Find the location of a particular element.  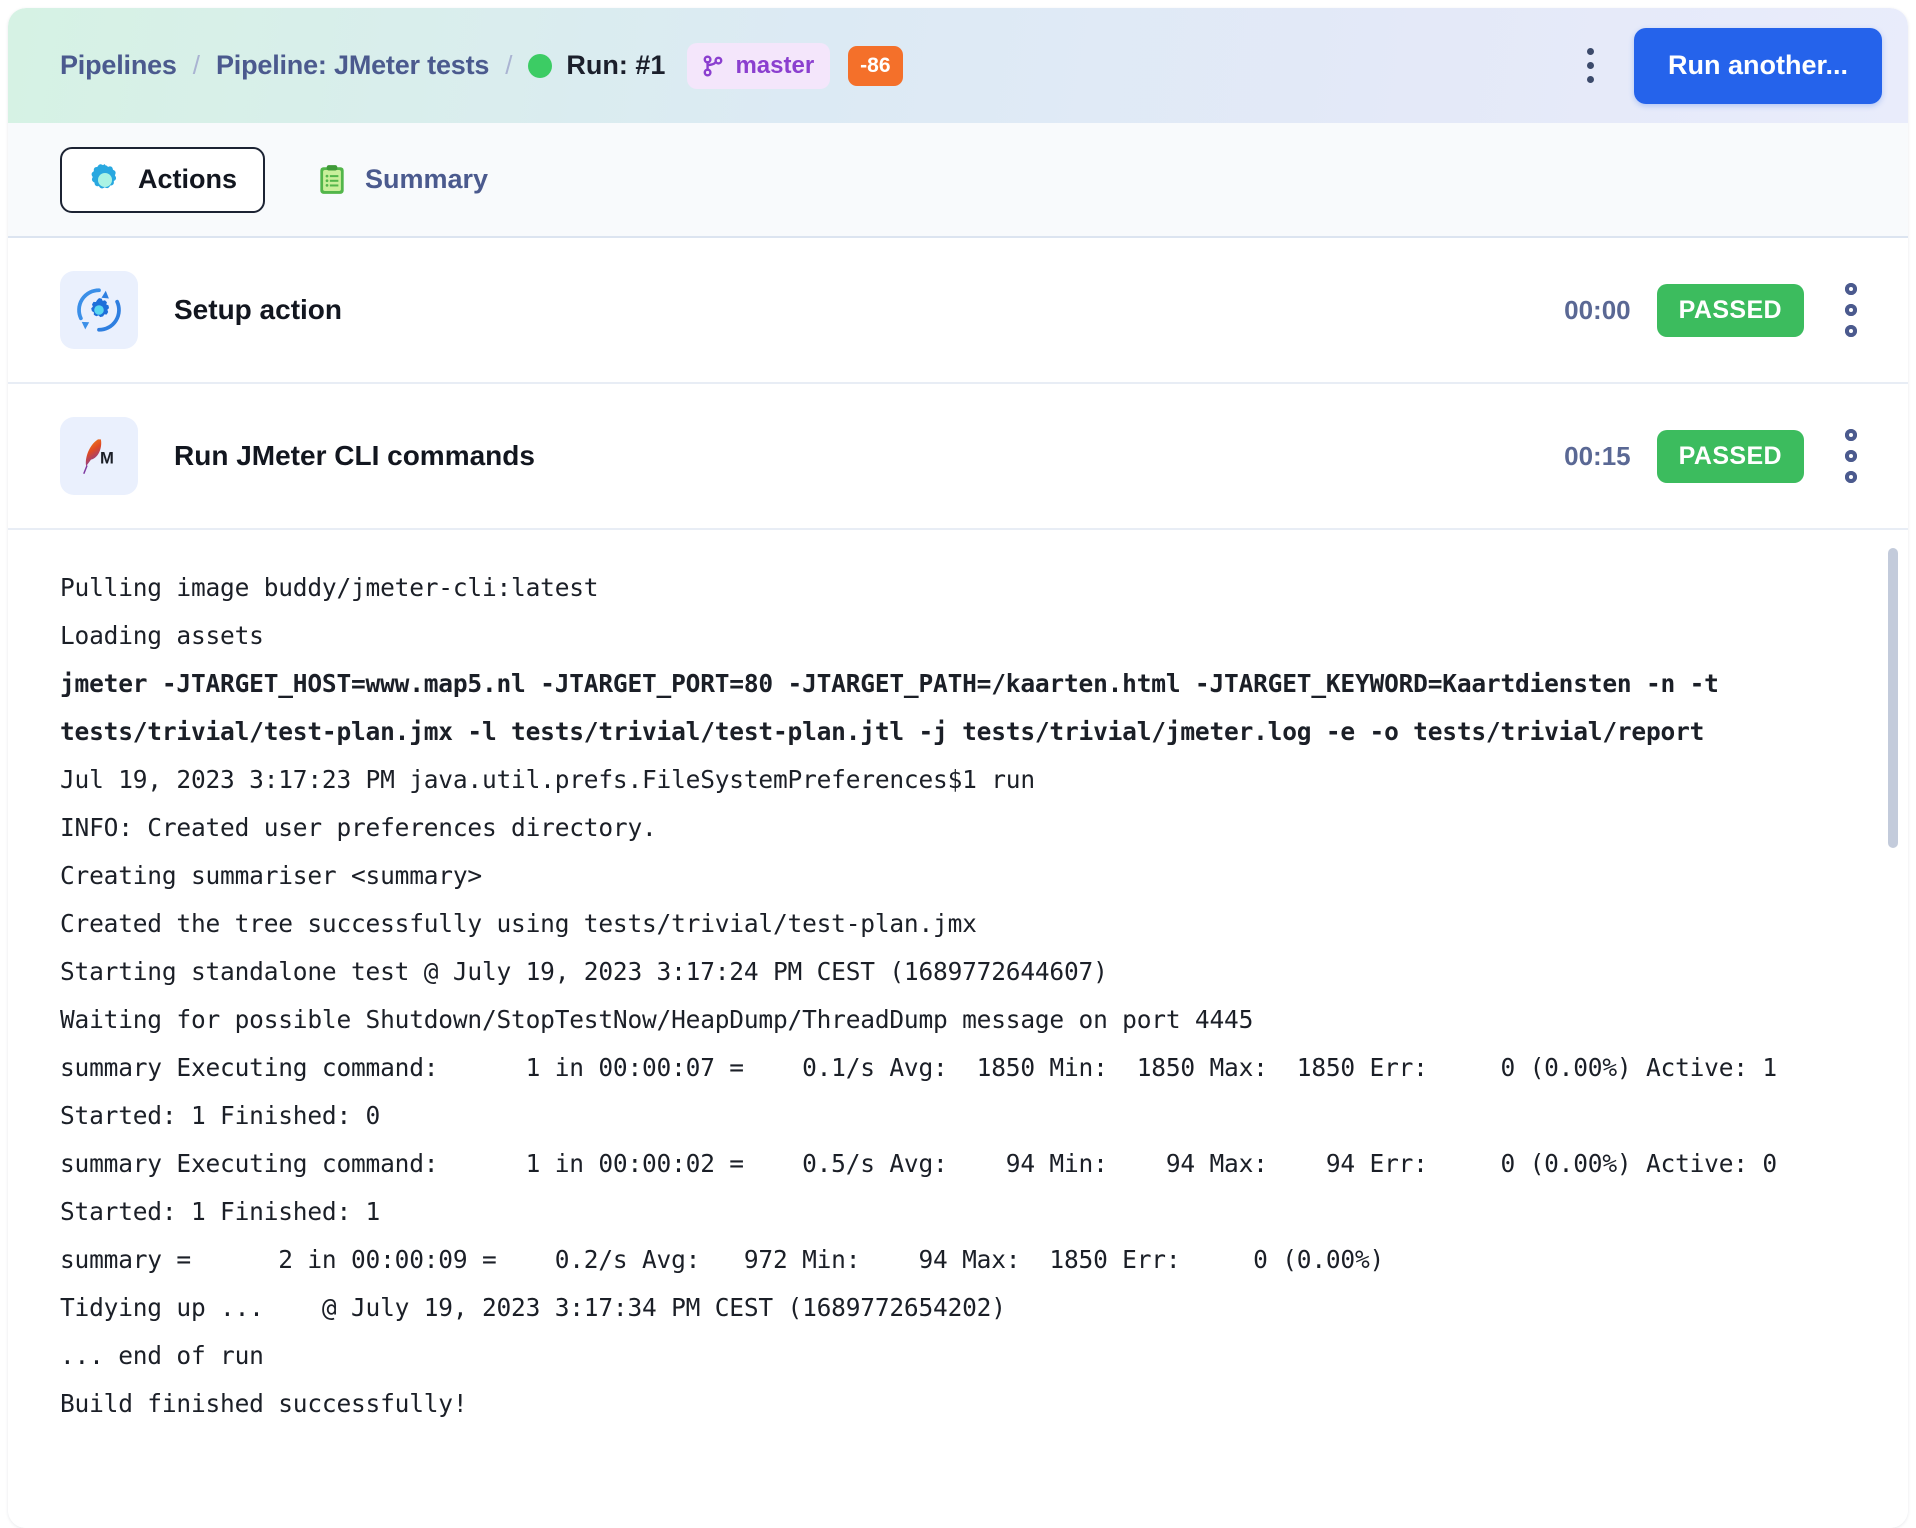

tab-bar: Actions Summary is located at coordinates (958, 180).